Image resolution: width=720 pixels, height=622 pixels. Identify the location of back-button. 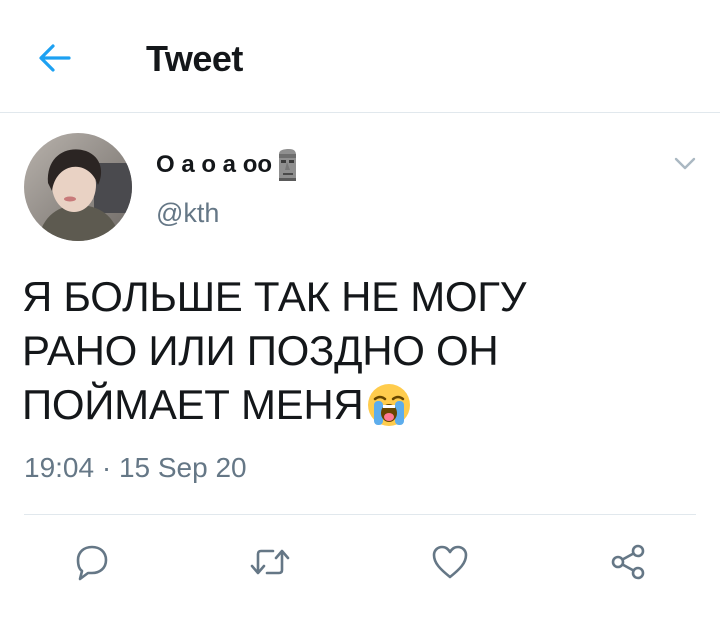
(55, 58).